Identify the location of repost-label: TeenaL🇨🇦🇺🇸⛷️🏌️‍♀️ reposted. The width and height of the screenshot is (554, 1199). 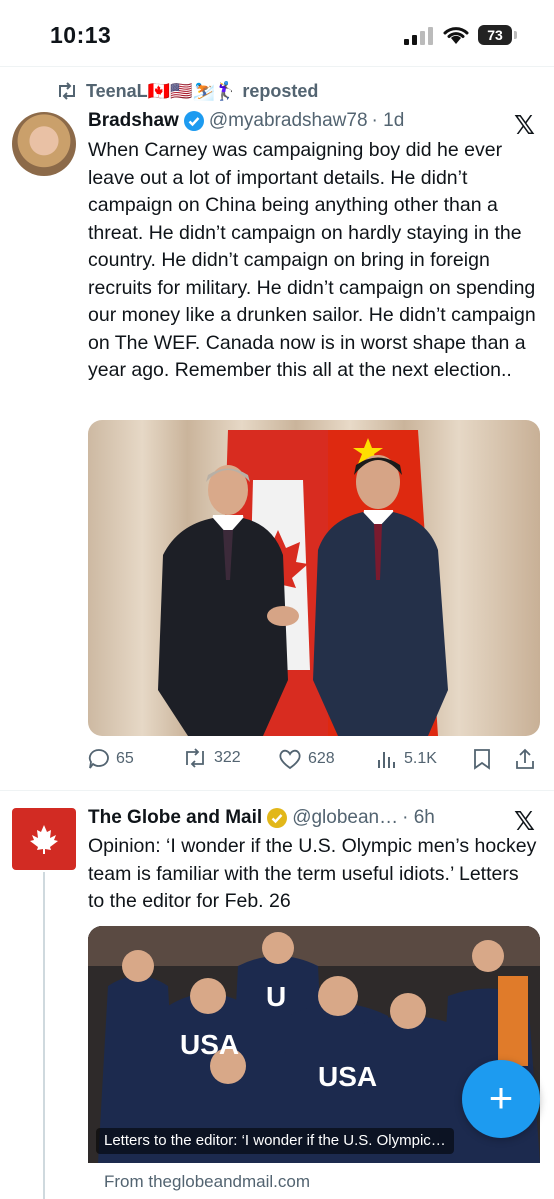
(202, 90).